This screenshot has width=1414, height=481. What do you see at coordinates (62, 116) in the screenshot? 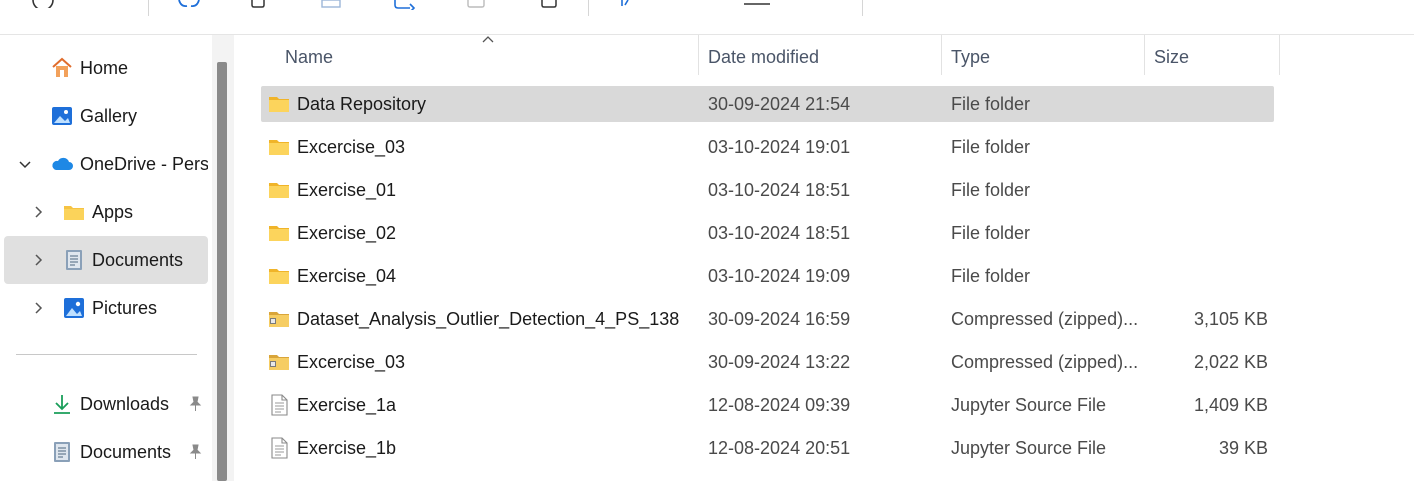
I see `gallery-icon` at bounding box center [62, 116].